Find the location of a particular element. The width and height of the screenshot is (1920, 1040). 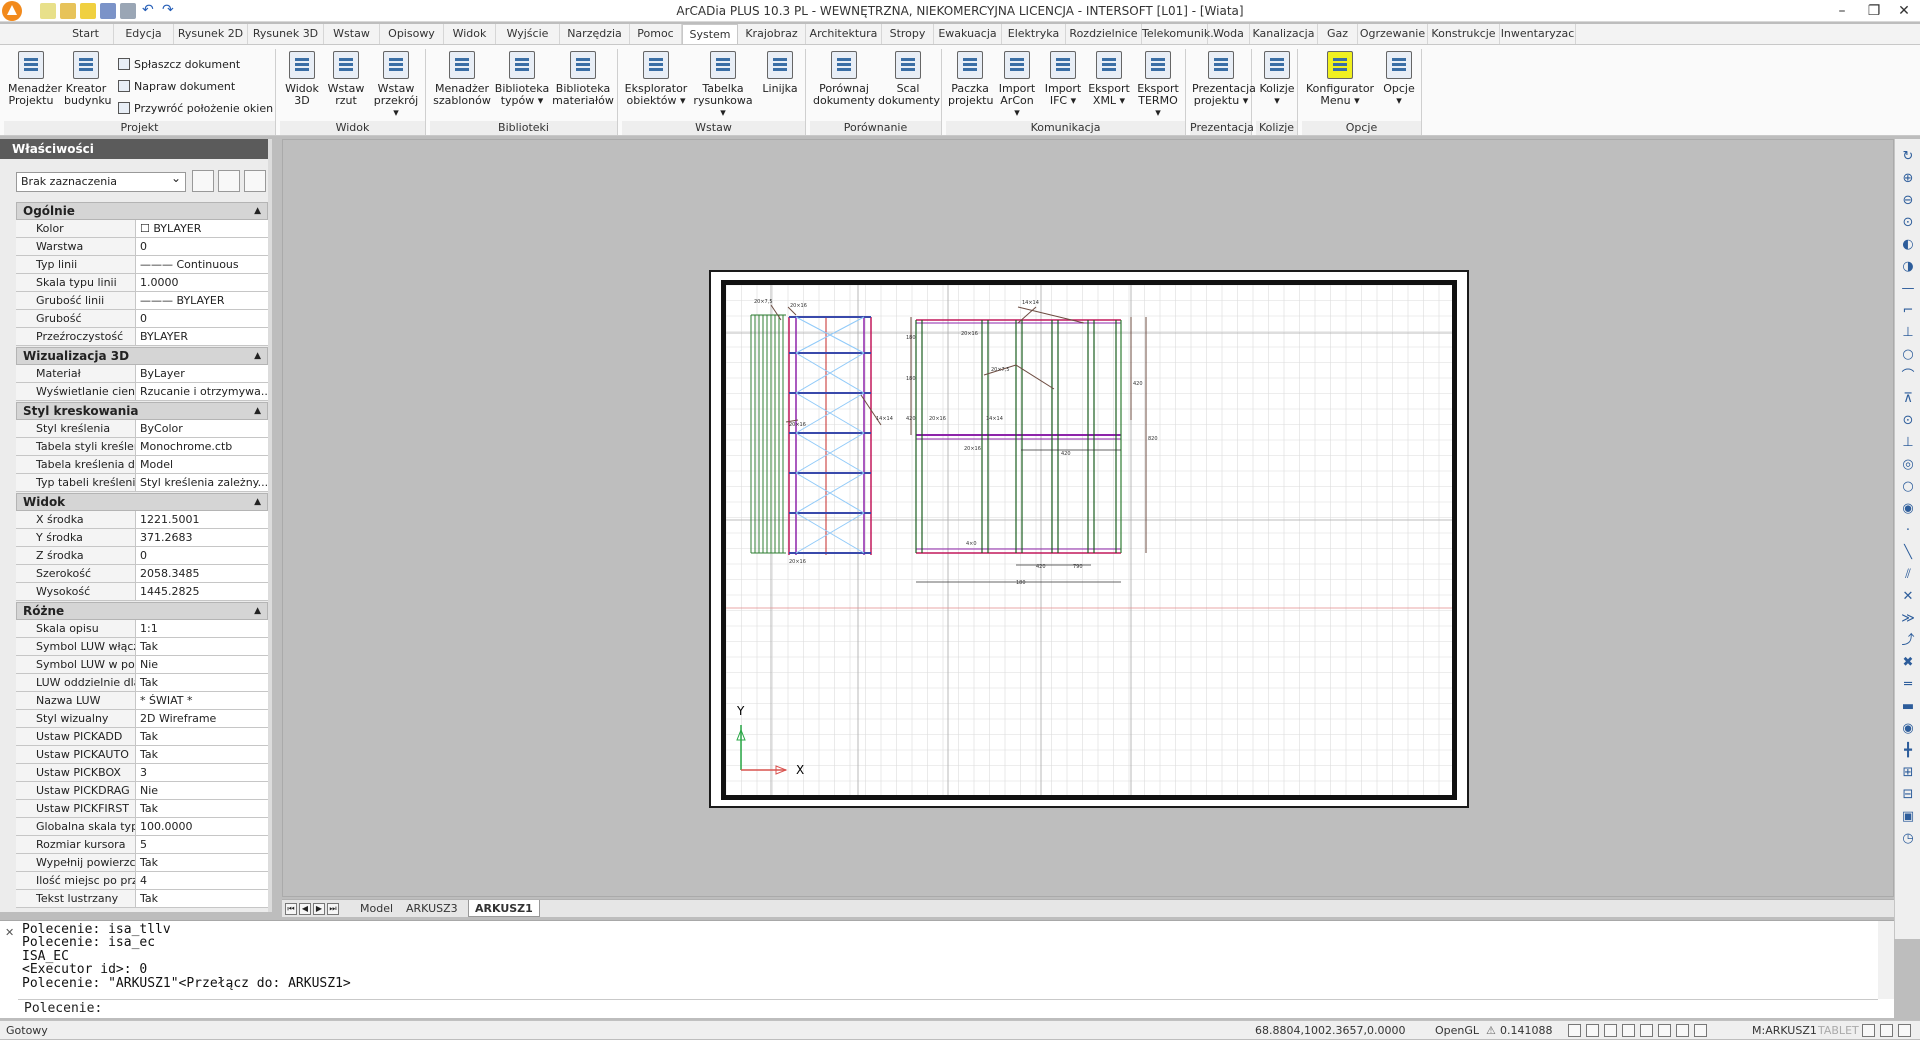

draw-tool-16-icon: ○ is located at coordinates (1908, 487).